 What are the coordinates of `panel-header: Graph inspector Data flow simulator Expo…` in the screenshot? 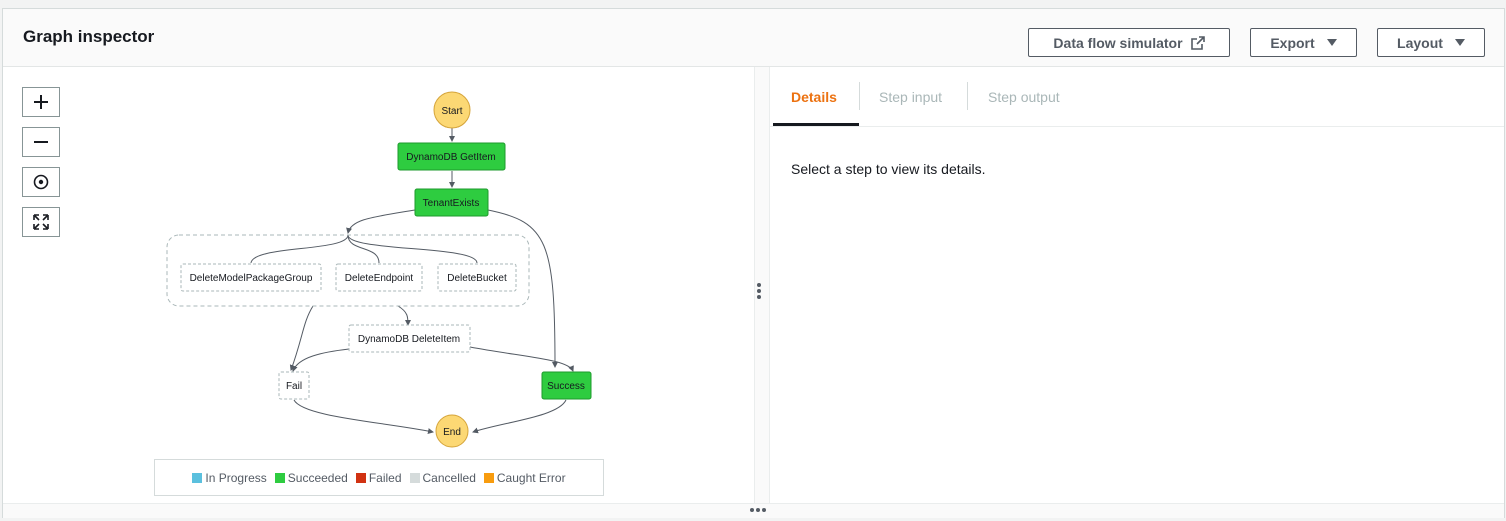 It's located at (753, 38).